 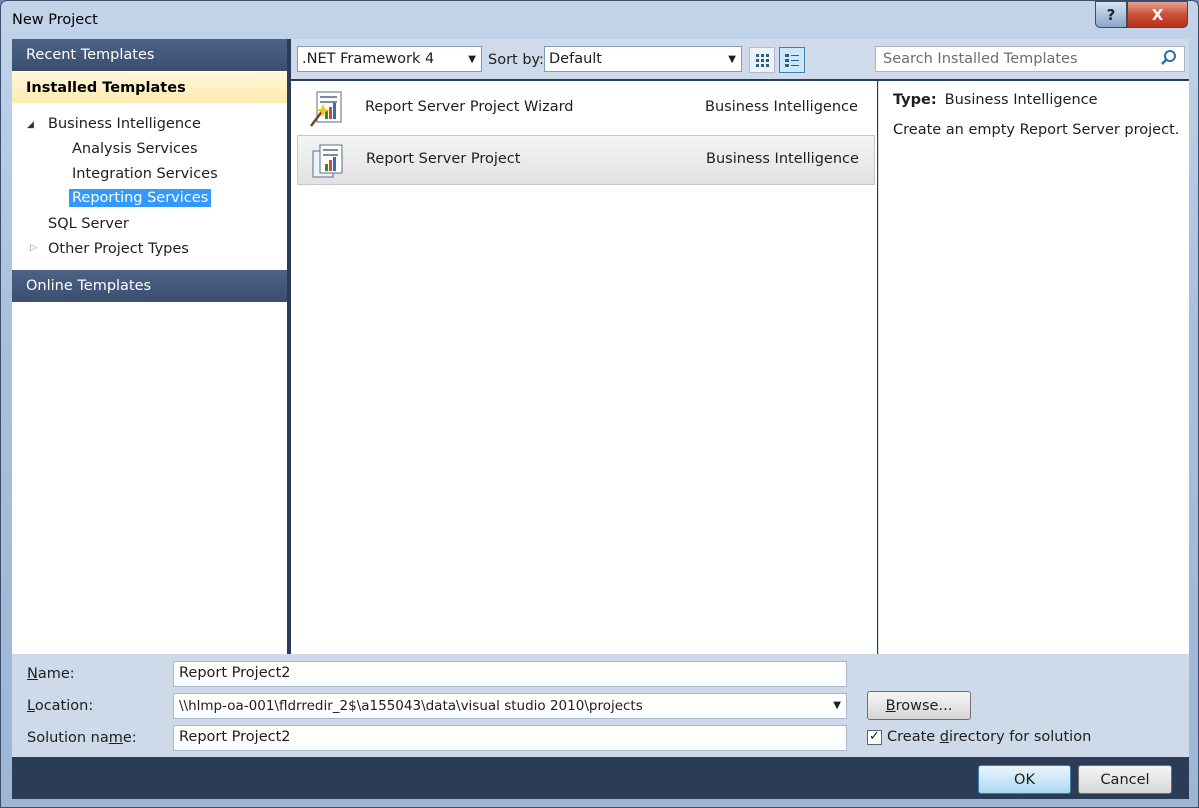 I want to click on close-icon: X, so click(x=1157, y=14).